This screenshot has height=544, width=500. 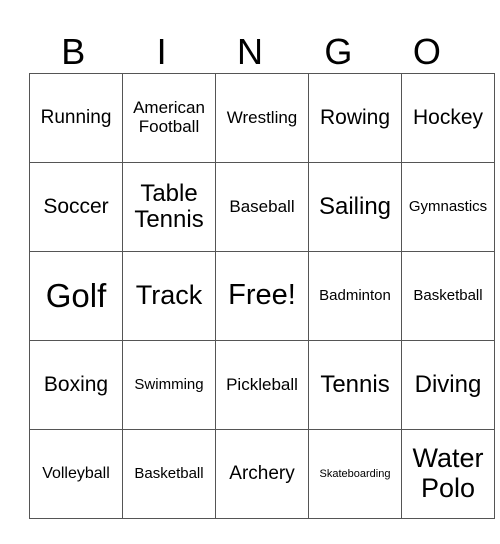 I want to click on header-letter: N, so click(x=250, y=51).